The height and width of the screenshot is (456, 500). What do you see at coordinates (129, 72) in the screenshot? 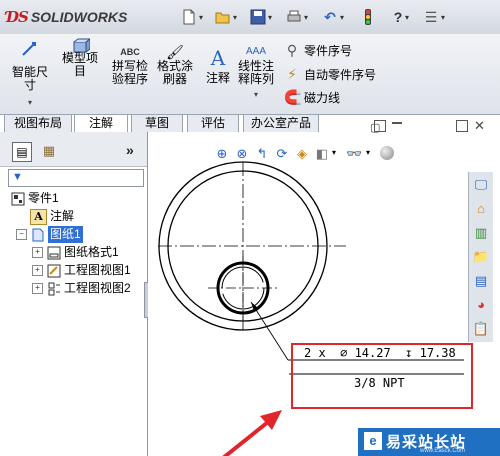
I see `spell-checker-label: 拼写检验程序` at bounding box center [129, 72].